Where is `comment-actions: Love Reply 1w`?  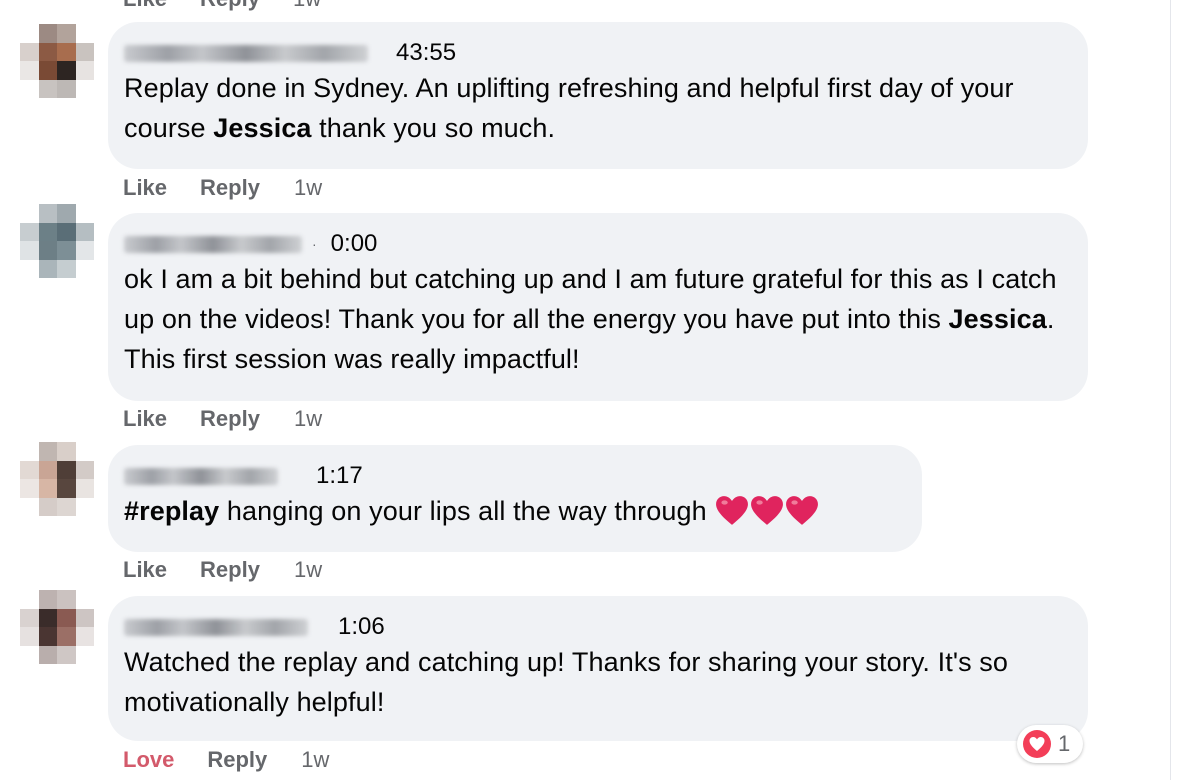
comment-actions: Love Reply 1w is located at coordinates (226, 760).